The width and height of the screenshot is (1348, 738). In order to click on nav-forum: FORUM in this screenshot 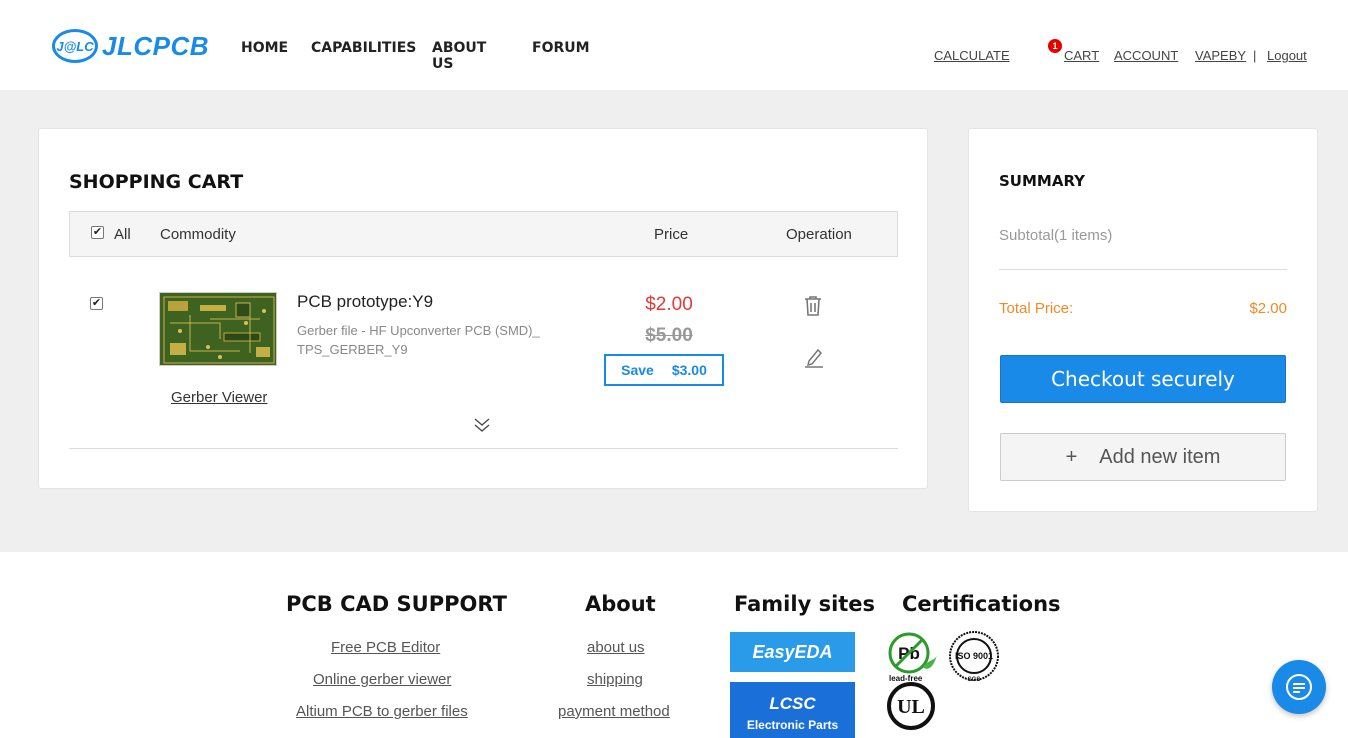, I will do `click(561, 48)`.